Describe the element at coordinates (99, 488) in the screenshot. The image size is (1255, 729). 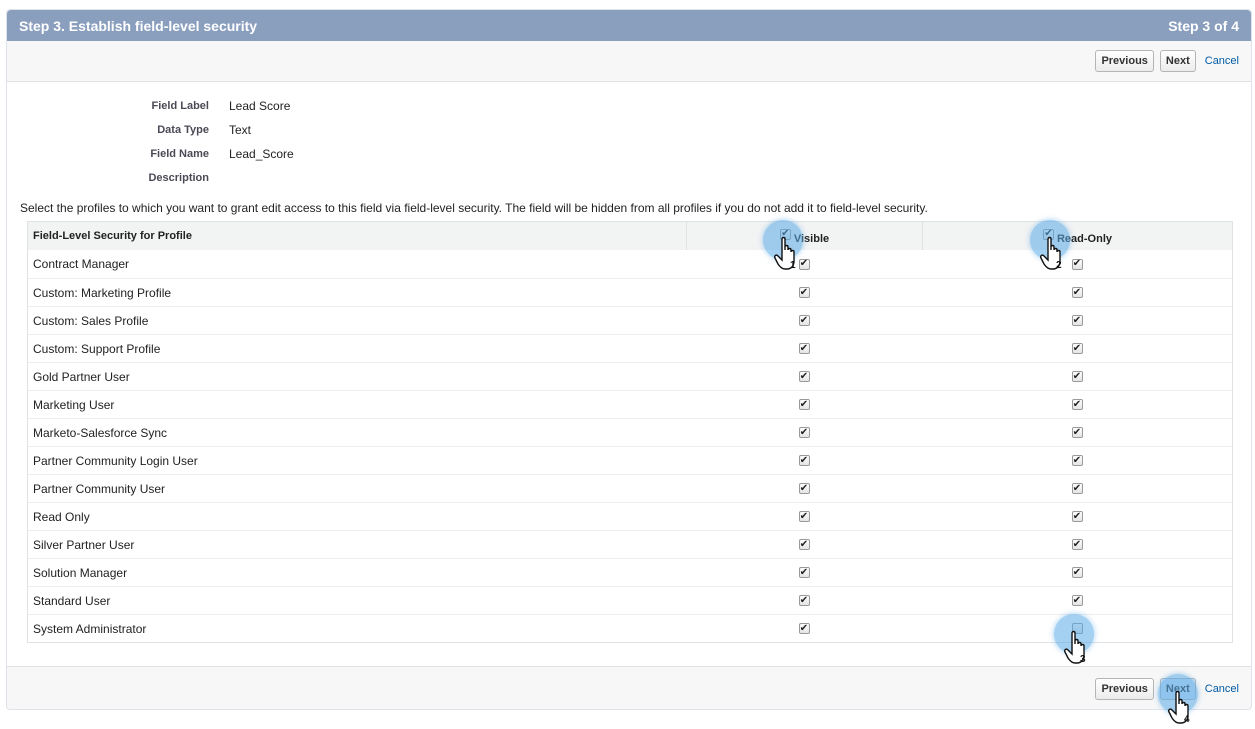
I see `profile-name: Partner Community User` at that location.